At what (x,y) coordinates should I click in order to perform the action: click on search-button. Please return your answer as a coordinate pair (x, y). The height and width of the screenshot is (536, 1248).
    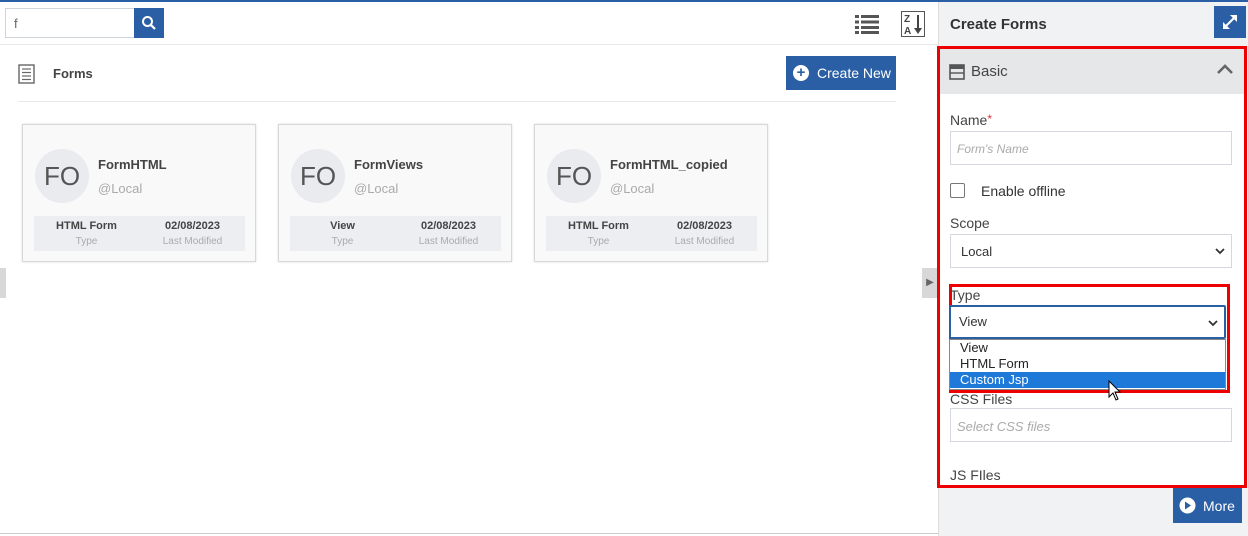
    Looking at the image, I should click on (149, 23).